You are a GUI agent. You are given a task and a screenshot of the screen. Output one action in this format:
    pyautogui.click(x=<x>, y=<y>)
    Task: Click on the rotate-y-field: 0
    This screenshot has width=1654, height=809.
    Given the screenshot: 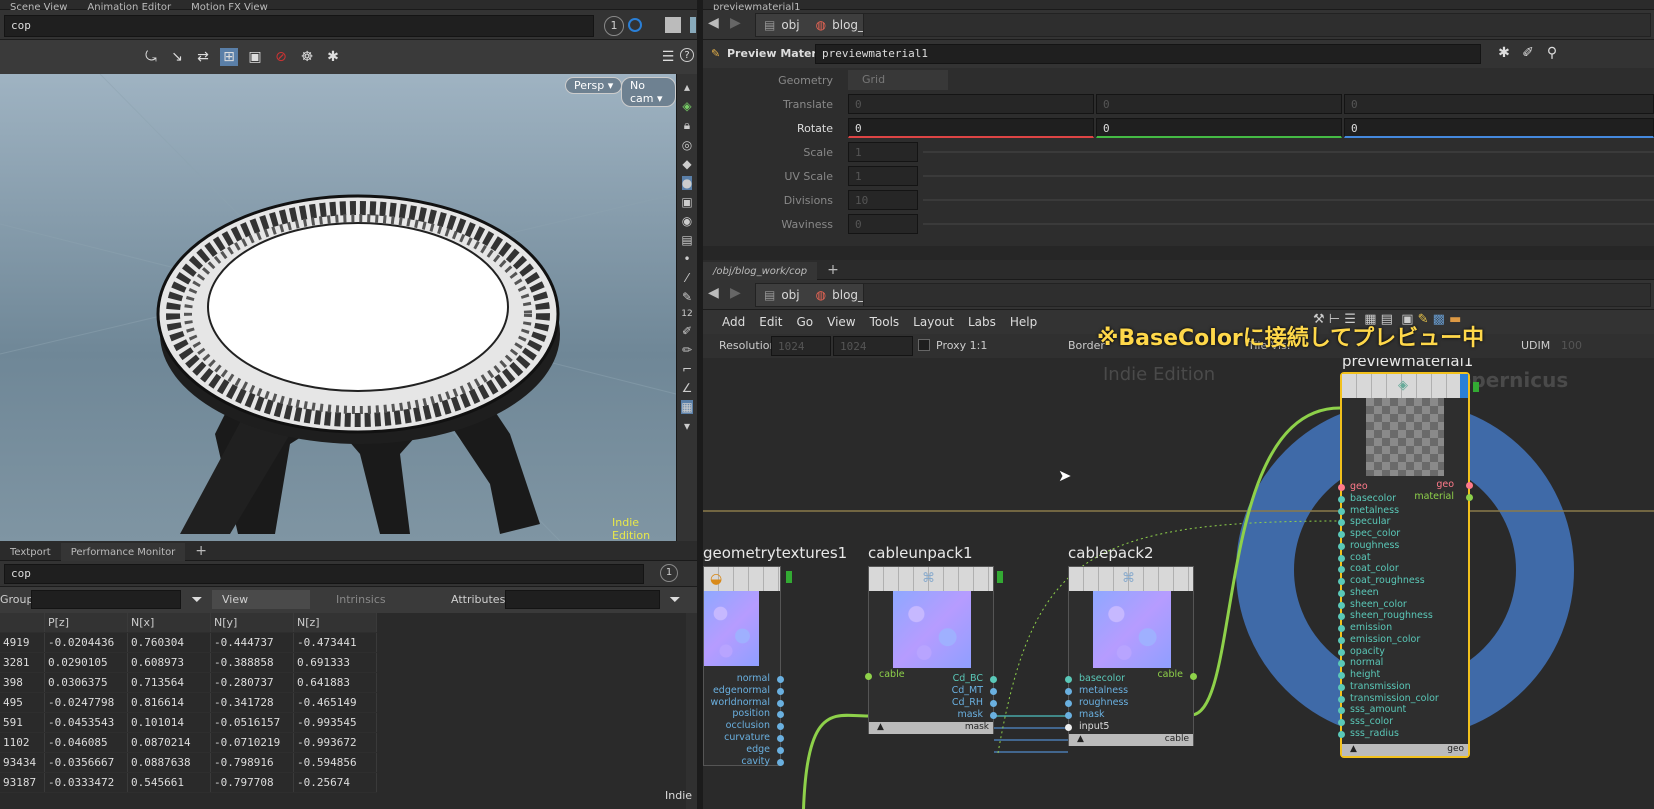 What is the action you would take?
    pyautogui.click(x=1219, y=128)
    